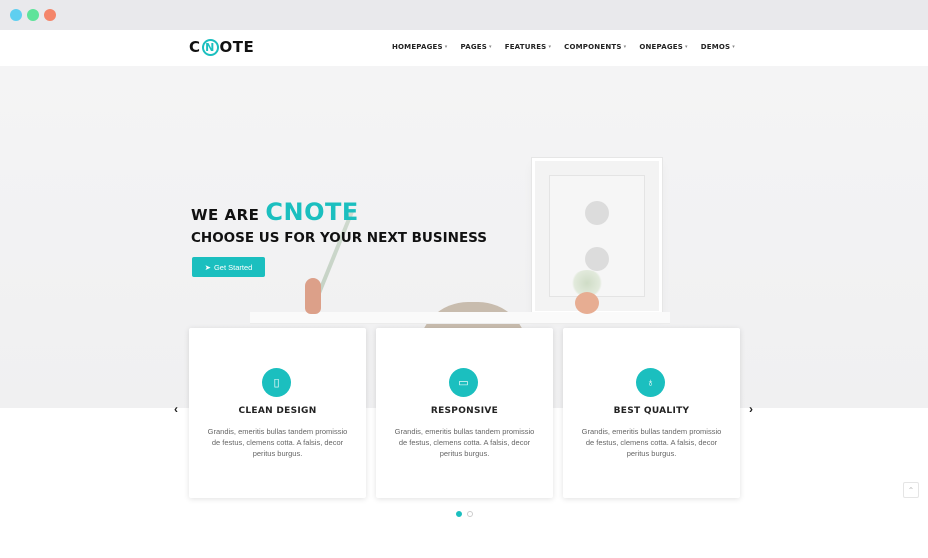  I want to click on carousel-dot, so click(470, 514).